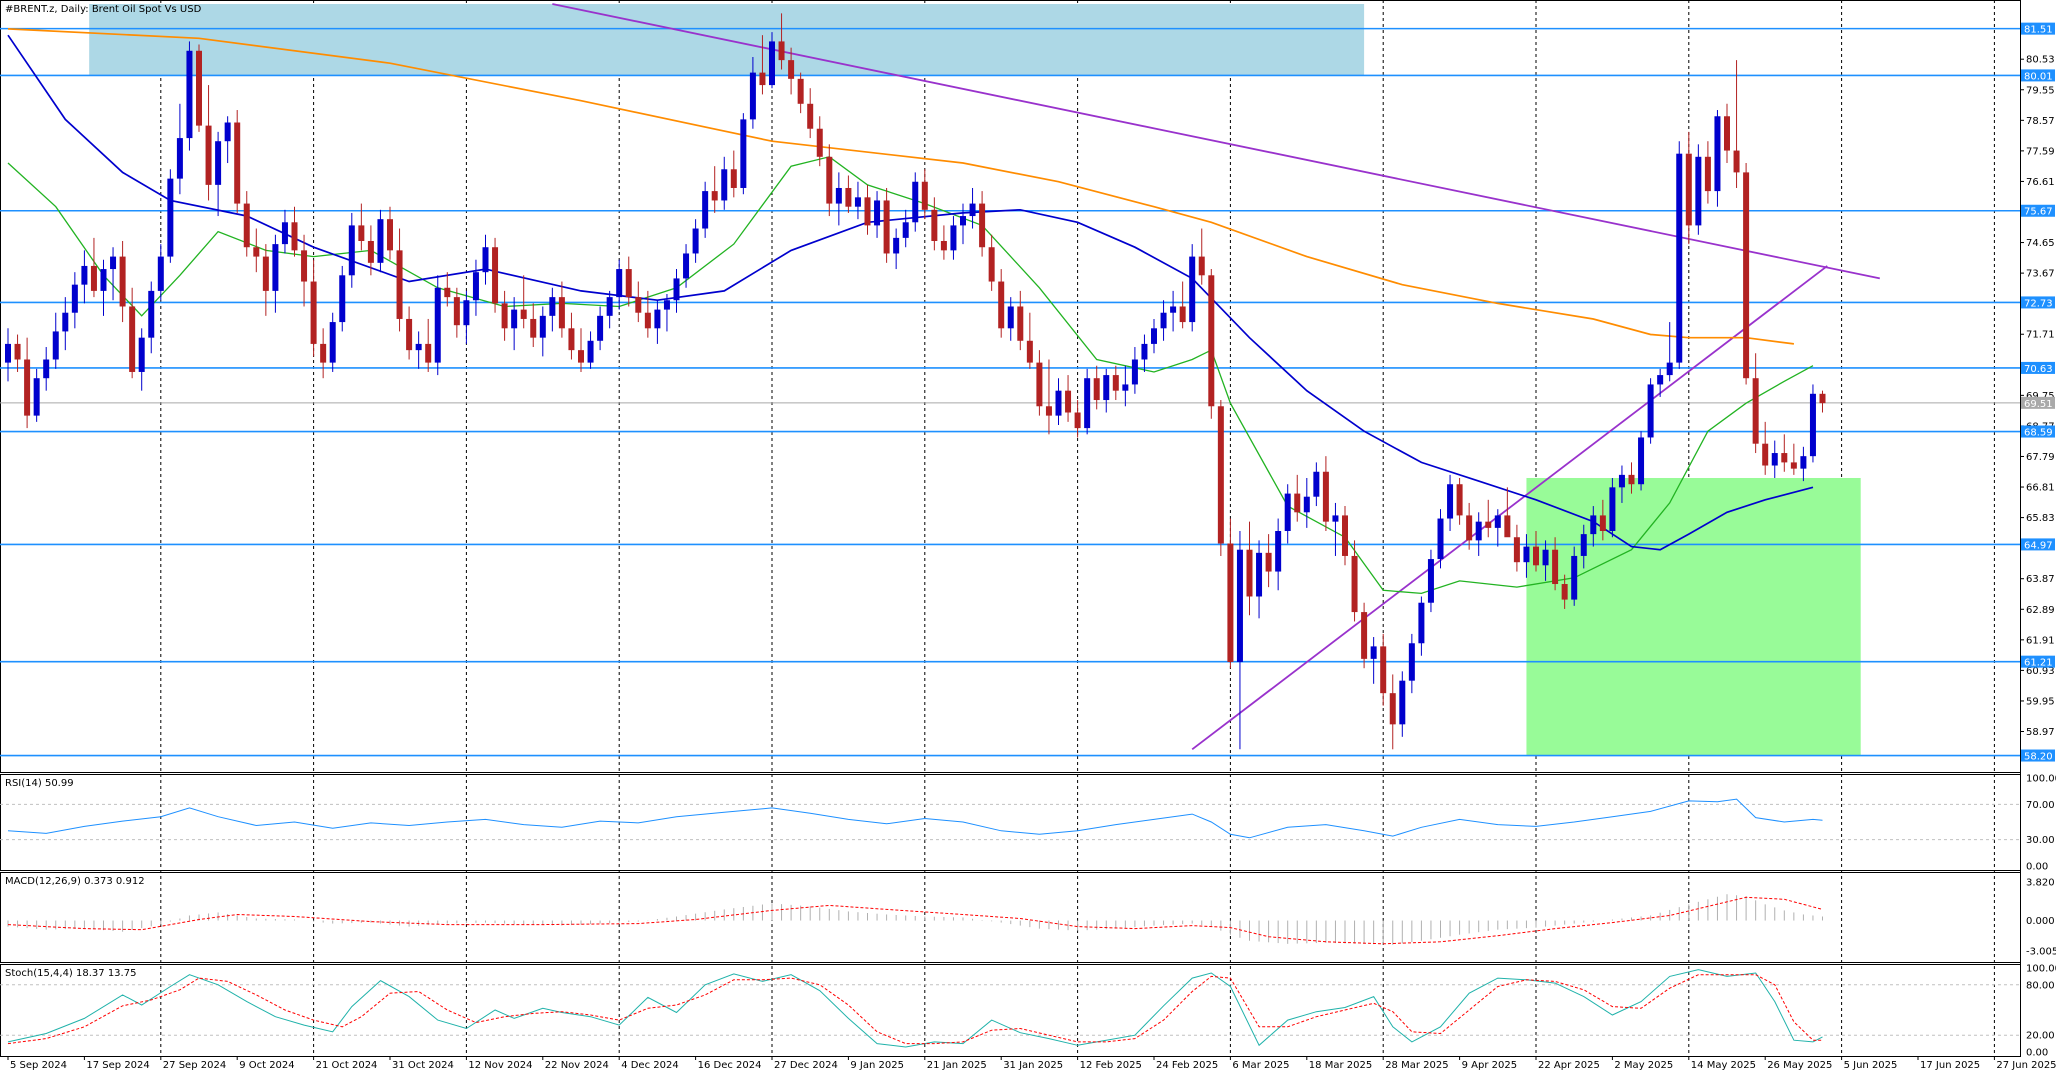 The width and height of the screenshot is (2056, 1077). What do you see at coordinates (2040, 610) in the screenshot?
I see `main-axis-label: 62.89` at bounding box center [2040, 610].